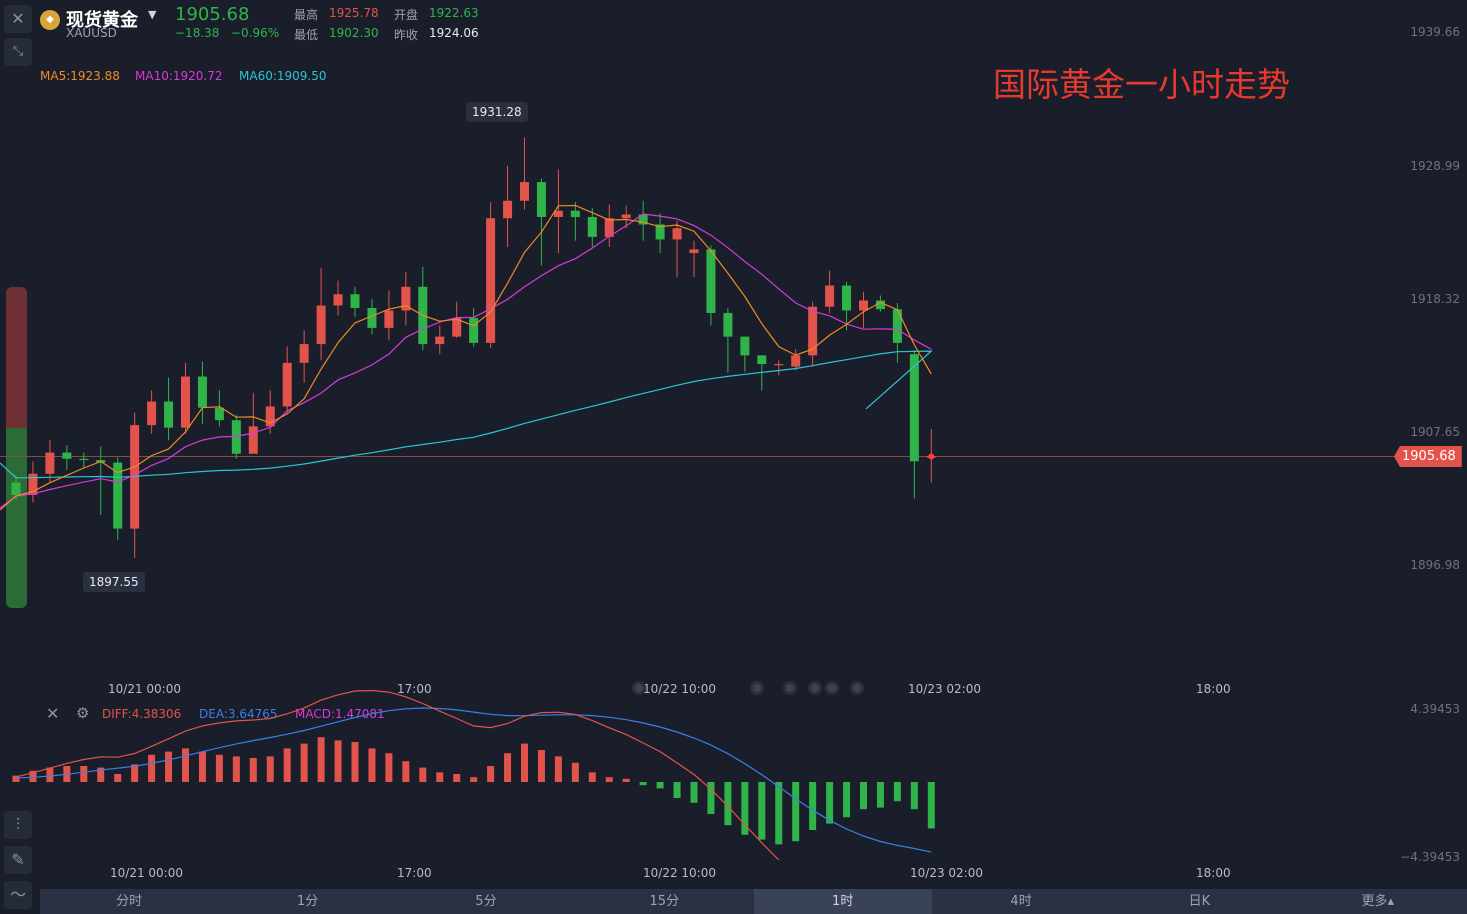 Image resolution: width=1467 pixels, height=914 pixels. Describe the element at coordinates (1199, 901) in the screenshot. I see `tab-daily: 日K` at that location.